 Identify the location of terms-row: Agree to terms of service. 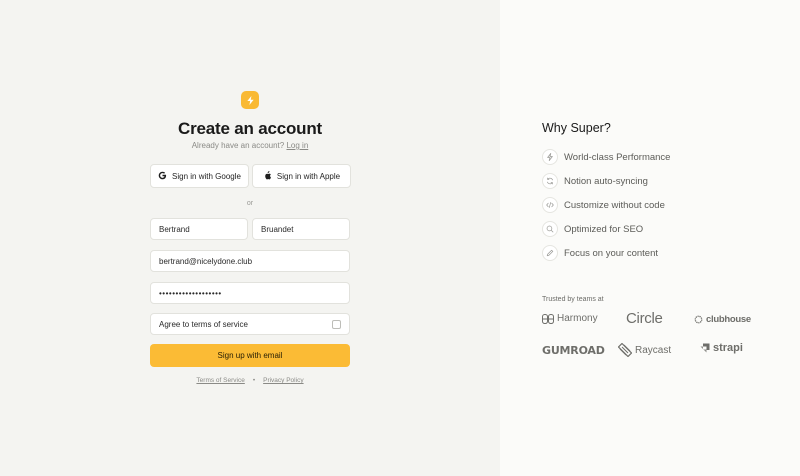
(250, 324).